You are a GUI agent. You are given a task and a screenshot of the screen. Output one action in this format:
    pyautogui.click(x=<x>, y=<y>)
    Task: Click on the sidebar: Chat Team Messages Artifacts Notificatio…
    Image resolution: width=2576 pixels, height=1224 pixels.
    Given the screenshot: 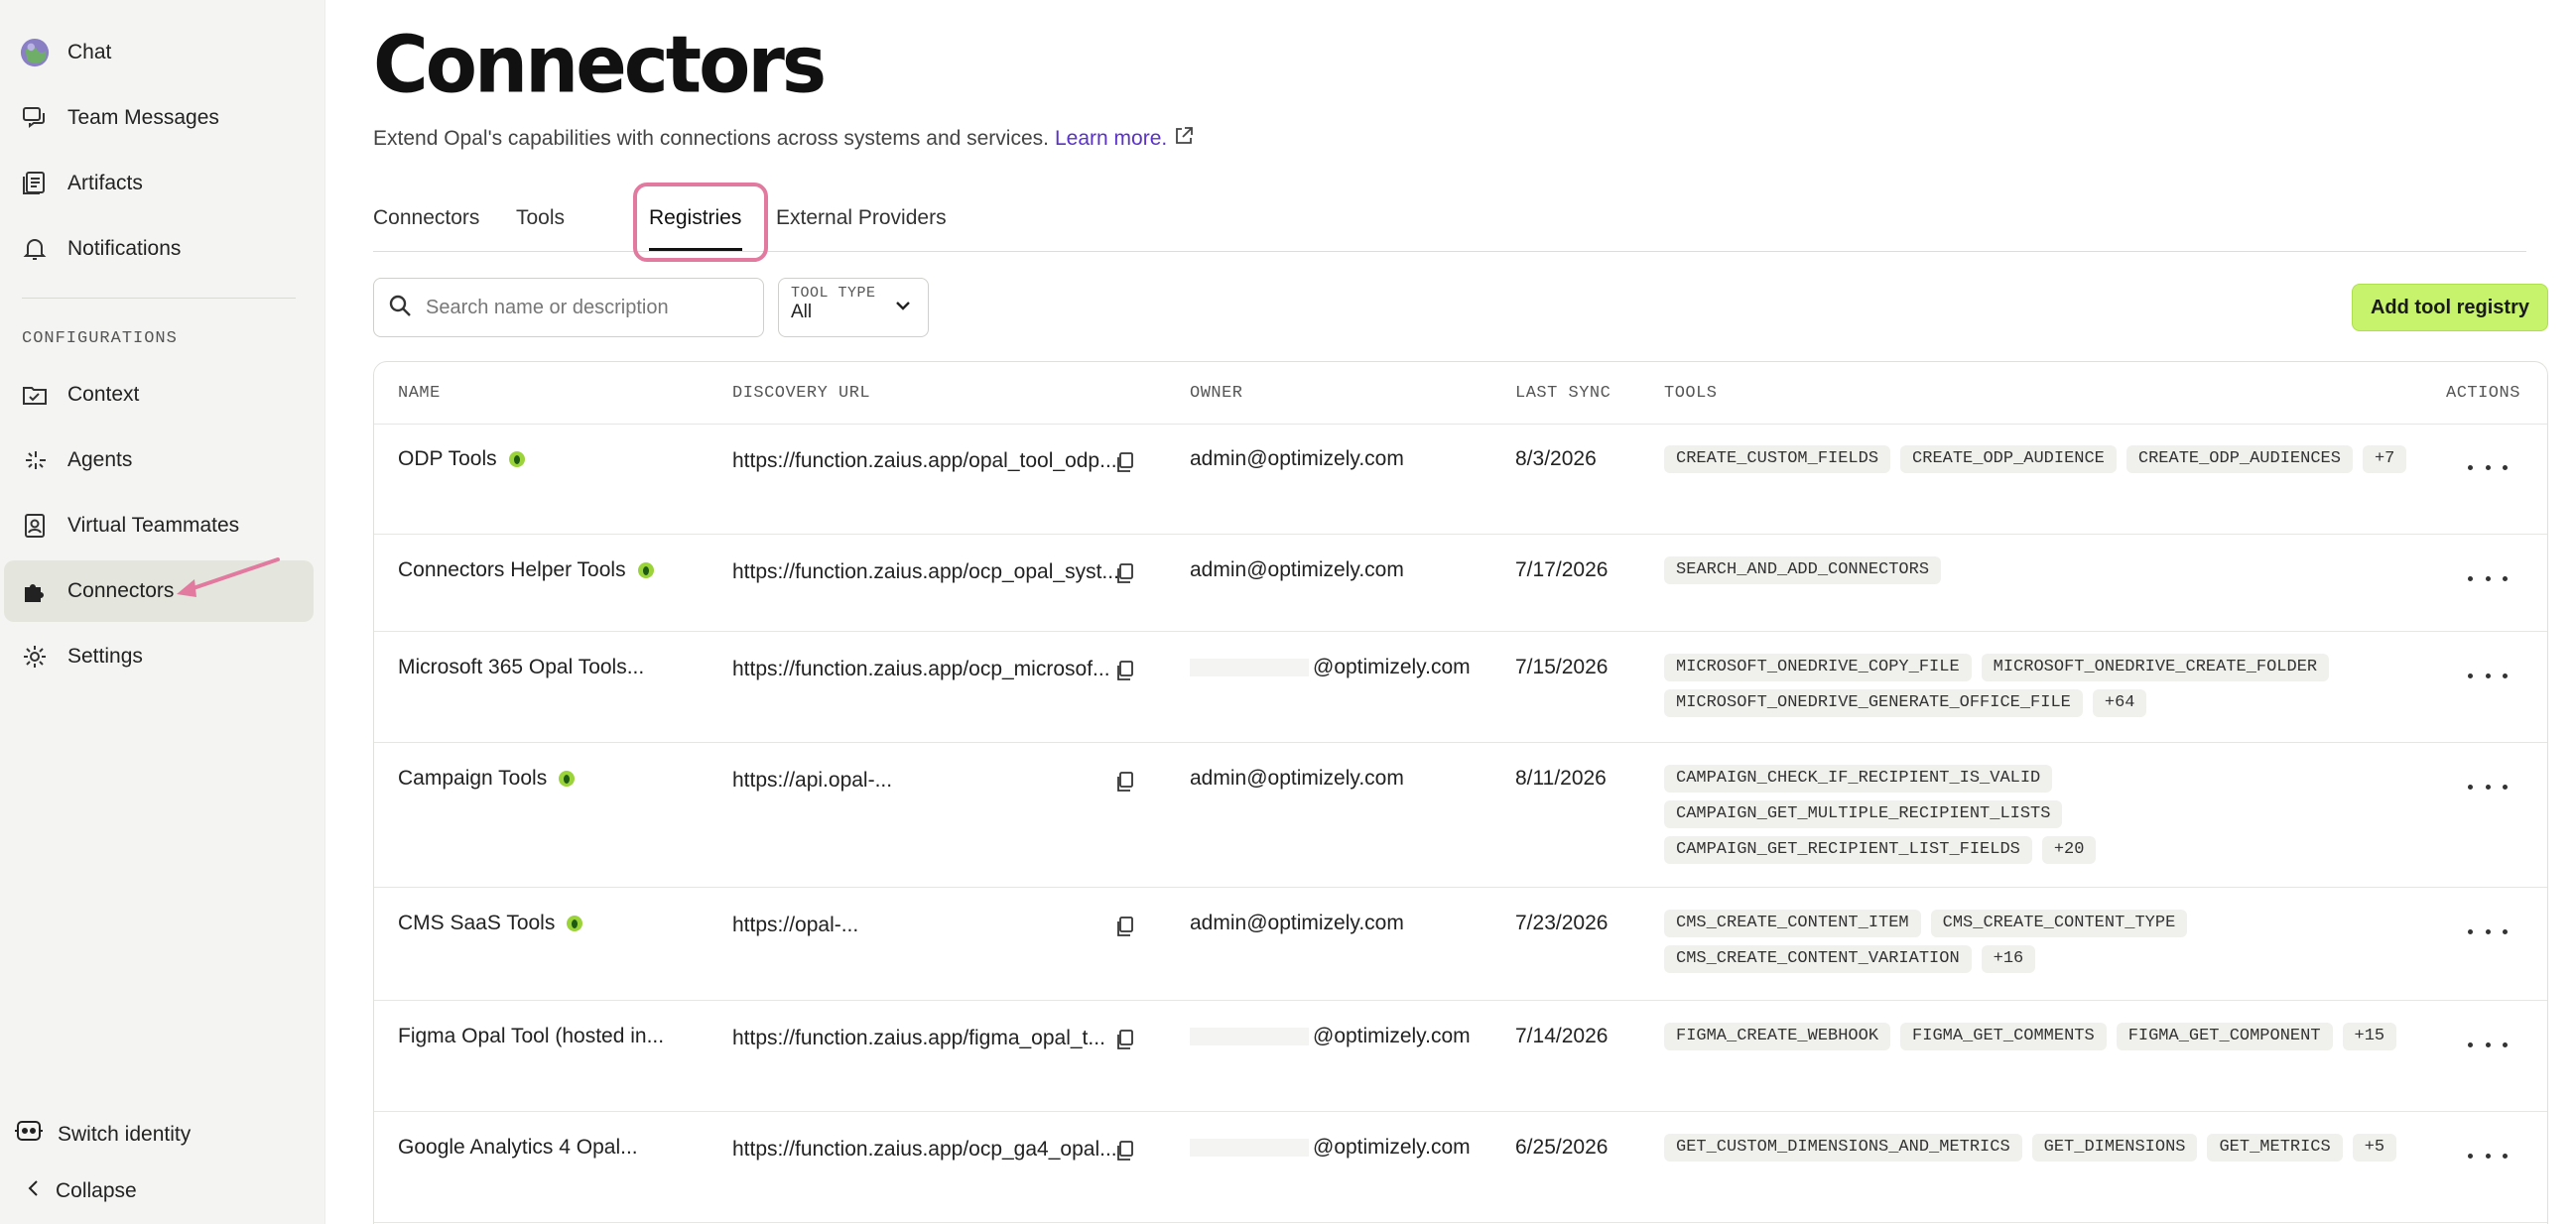 What is the action you would take?
    pyautogui.click(x=163, y=612)
    